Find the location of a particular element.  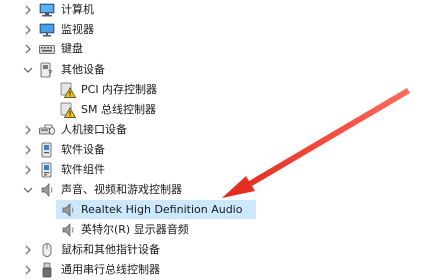

tree-item-keyboard: 键盘 is located at coordinates (216, 49).